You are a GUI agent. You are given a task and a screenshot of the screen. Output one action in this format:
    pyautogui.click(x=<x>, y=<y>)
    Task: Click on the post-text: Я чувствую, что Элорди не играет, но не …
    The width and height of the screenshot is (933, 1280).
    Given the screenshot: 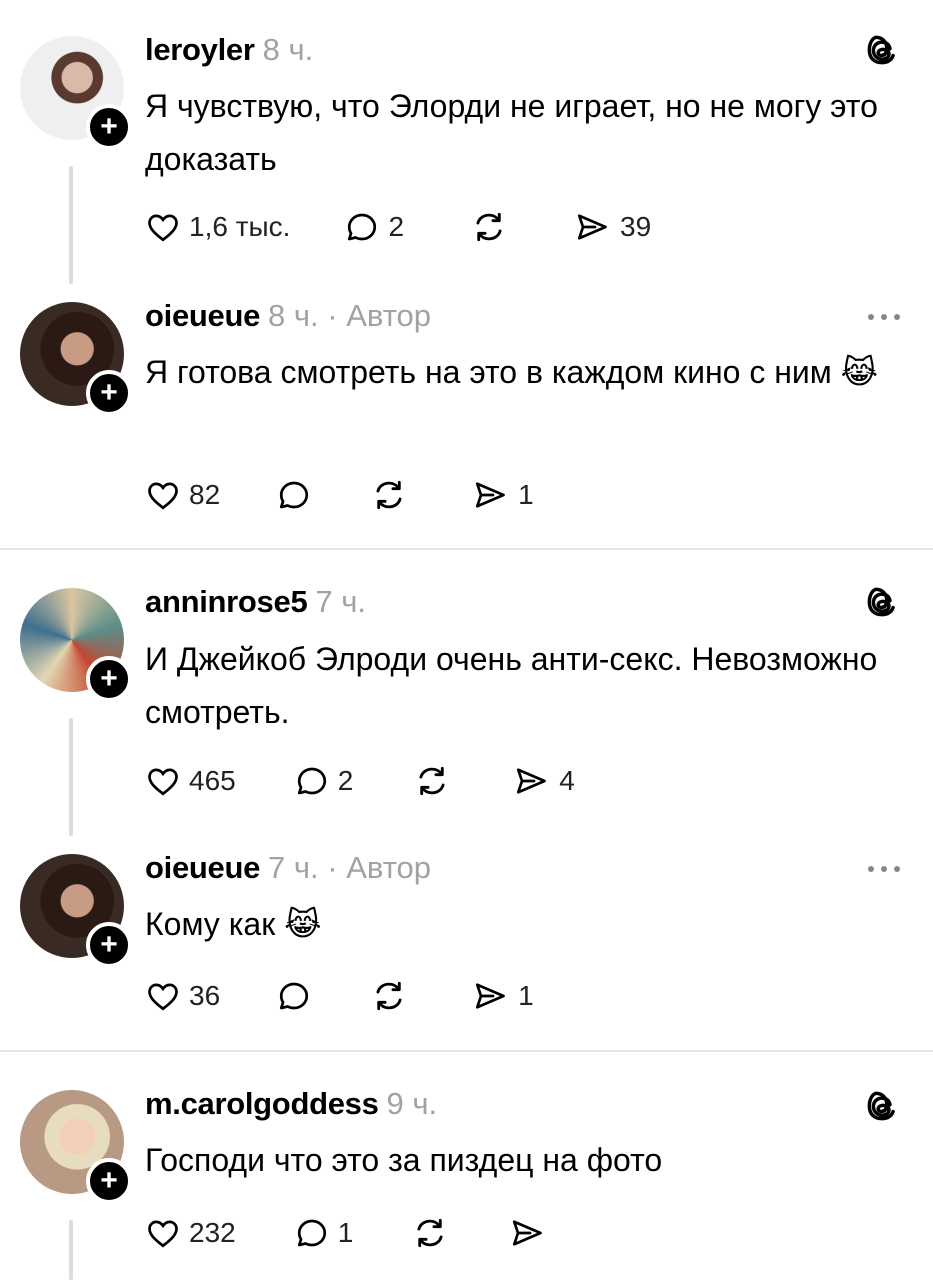 What is the action you would take?
    pyautogui.click(x=511, y=132)
    